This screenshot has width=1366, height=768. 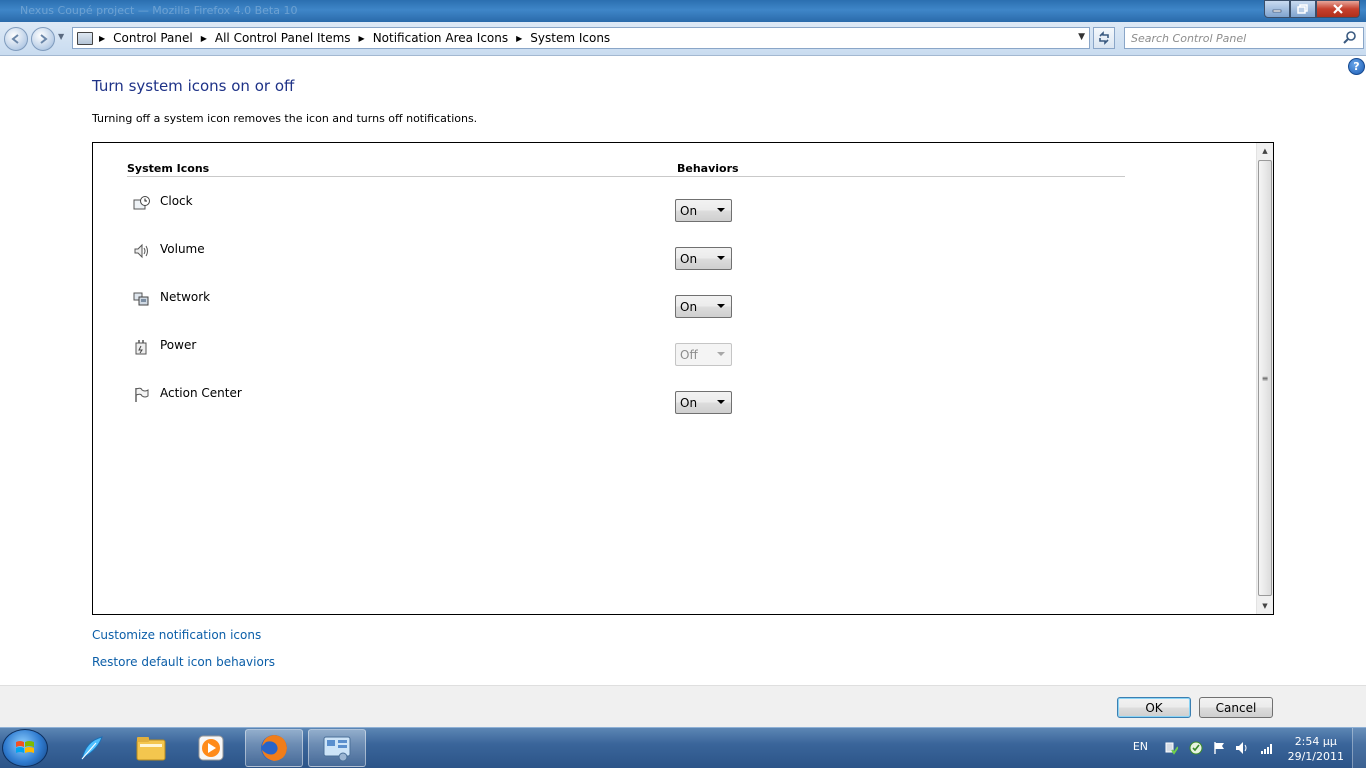 I want to click on scroll-up-arrow-icon: ▲, so click(x=1265, y=151).